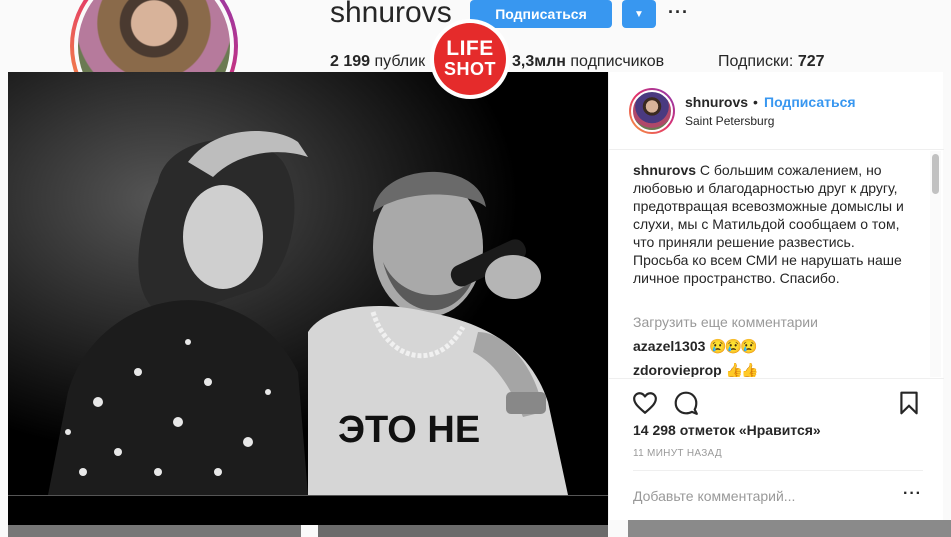  What do you see at coordinates (727, 430) in the screenshot?
I see `likes-count: 14 298 отметок «Нравится»` at bounding box center [727, 430].